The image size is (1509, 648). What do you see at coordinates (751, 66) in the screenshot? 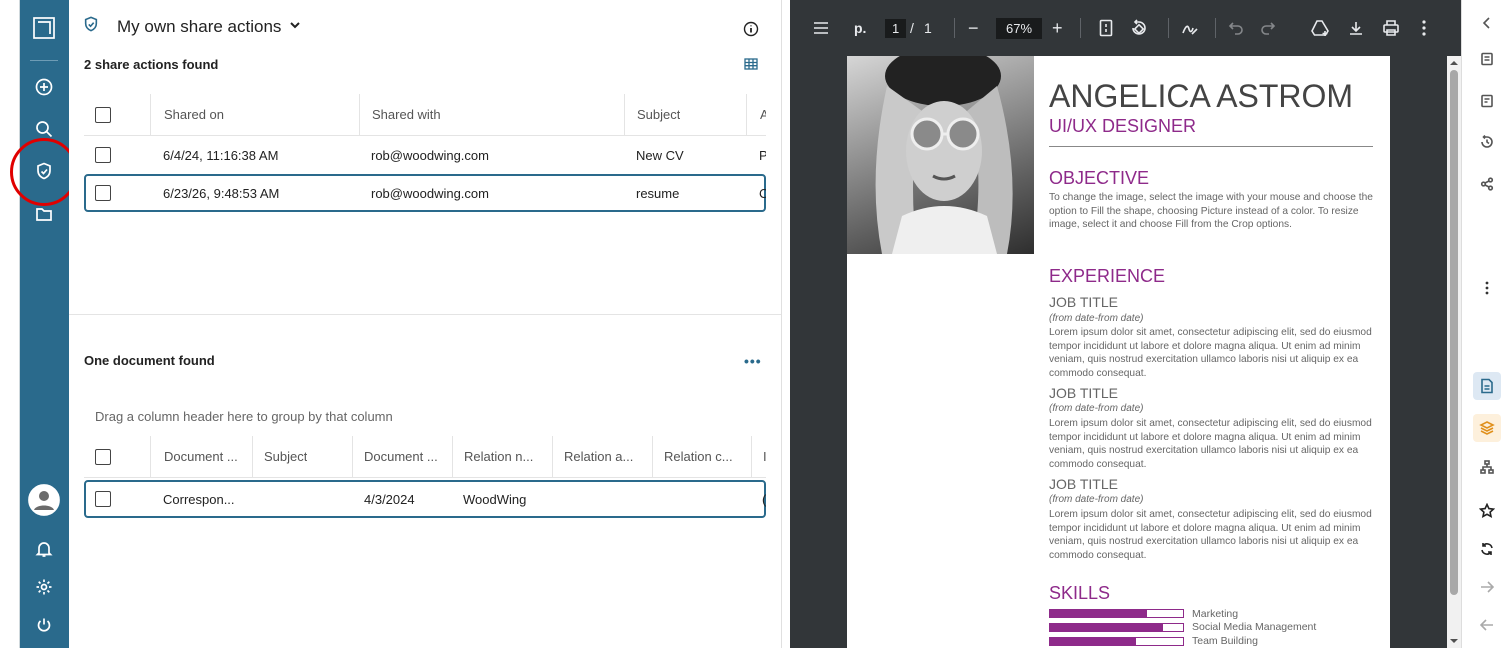
I see `table-view-icon` at bounding box center [751, 66].